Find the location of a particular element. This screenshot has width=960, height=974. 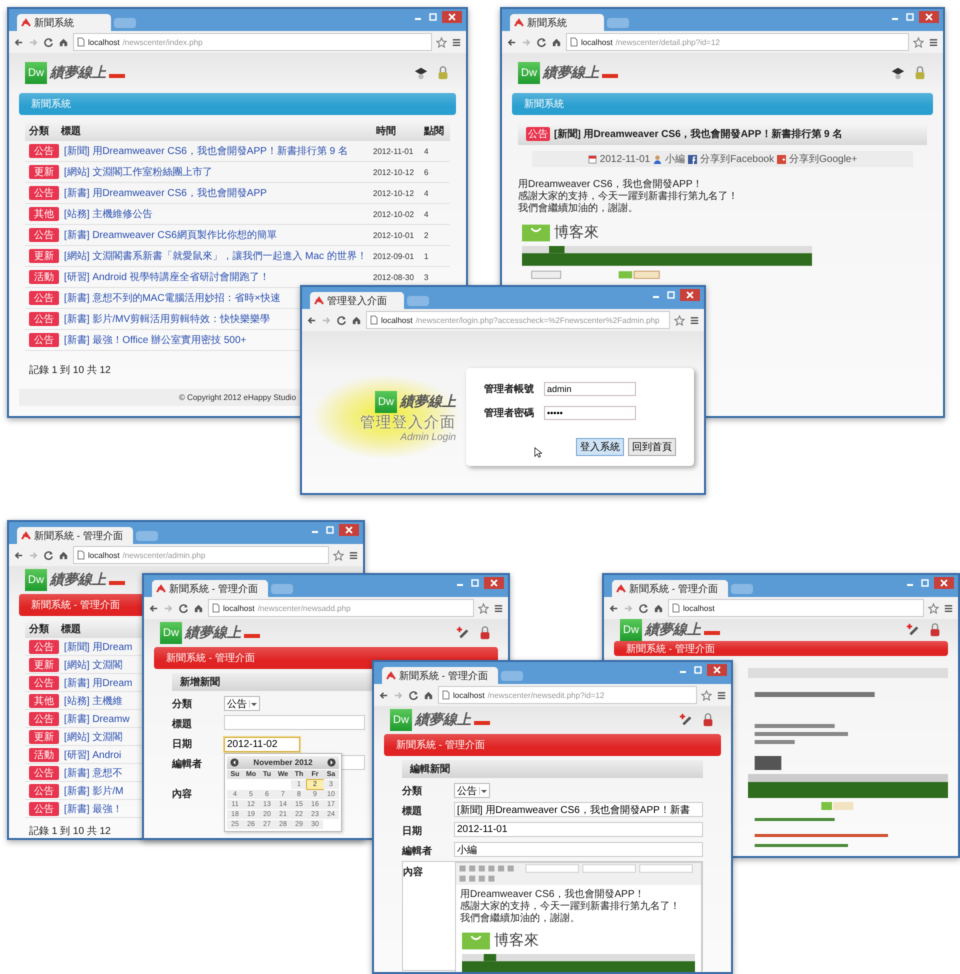

address-bar: localhost /newscenter/newsedit.php?id=12 is located at coordinates (567, 695).